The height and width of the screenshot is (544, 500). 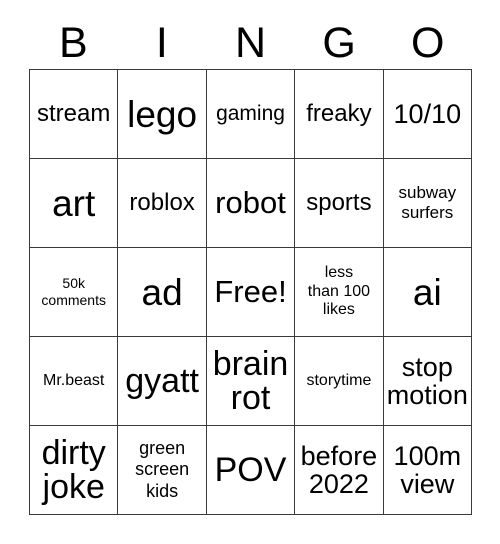 I want to click on bingo-cell: Mr.beast, so click(x=74, y=381).